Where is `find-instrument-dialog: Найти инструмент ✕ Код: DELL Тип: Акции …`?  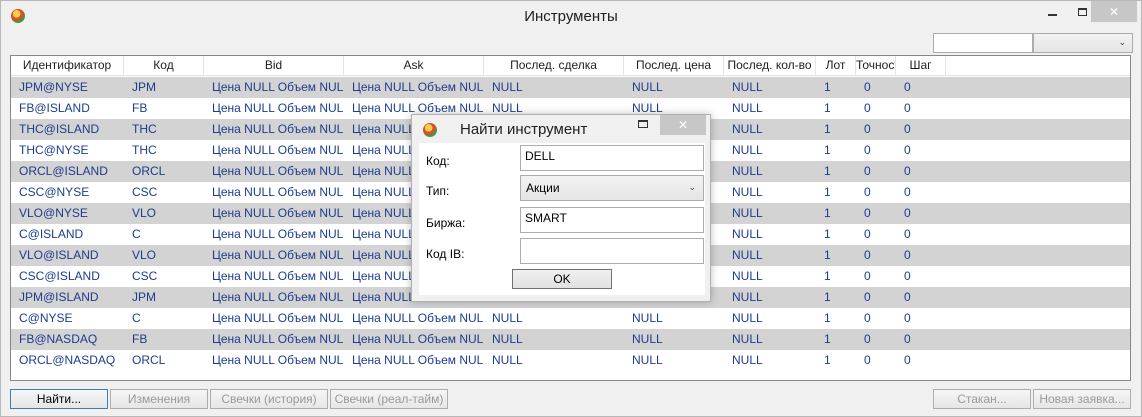
find-instrument-dialog: Найти инструмент ✕ Код: DELL Тип: Акции … is located at coordinates (561, 208).